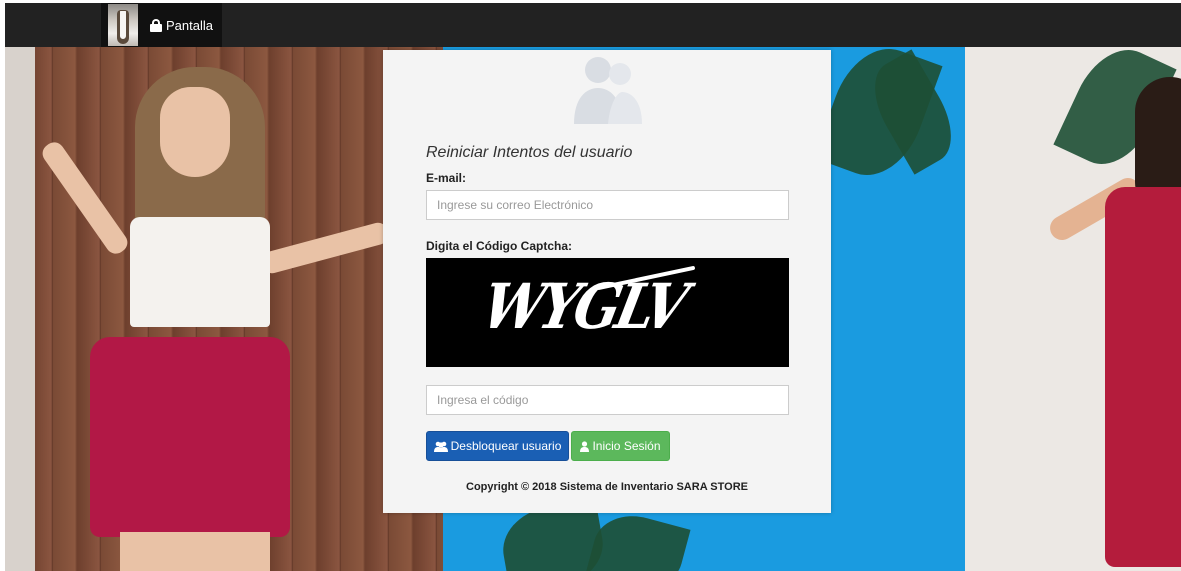 The height and width of the screenshot is (571, 1181). I want to click on login-label: Inicio Sesión, so click(626, 446).